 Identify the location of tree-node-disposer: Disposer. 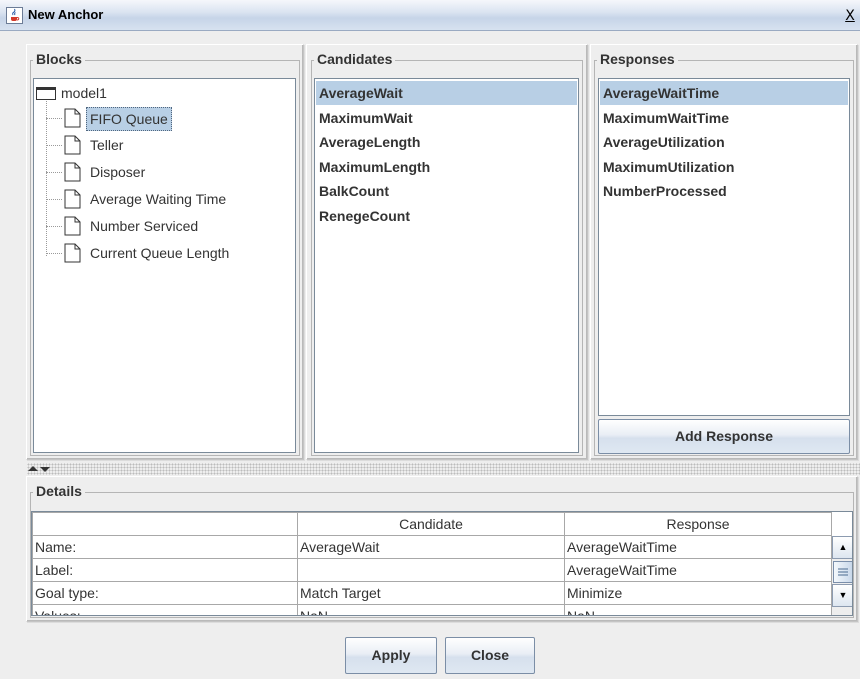
(164, 172).